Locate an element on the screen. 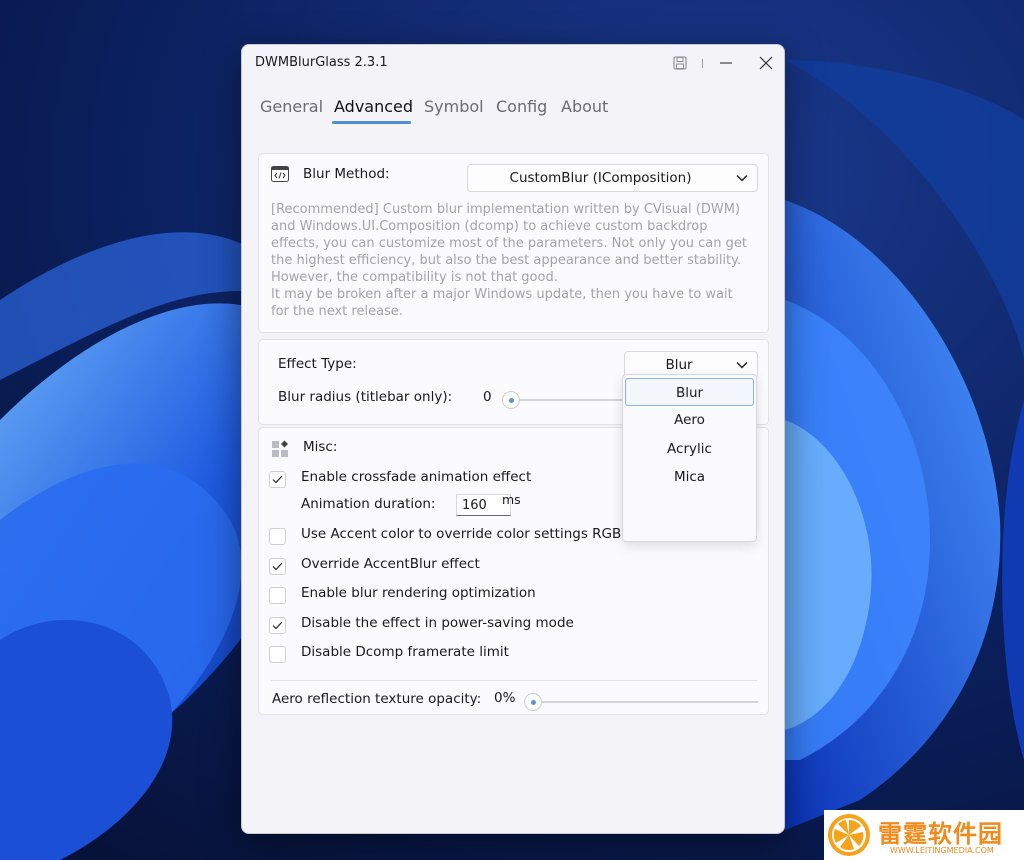 The image size is (1024, 860). aero-opacity-thumb is located at coordinates (533, 702).